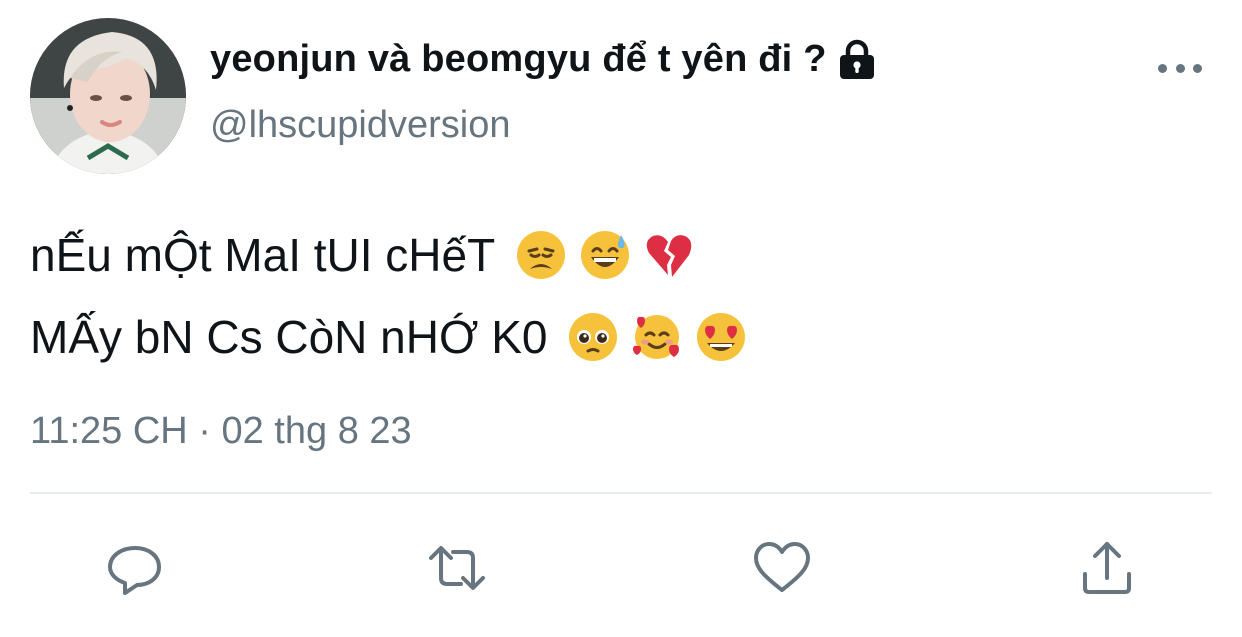  I want to click on share-icon, so click(1107, 568).